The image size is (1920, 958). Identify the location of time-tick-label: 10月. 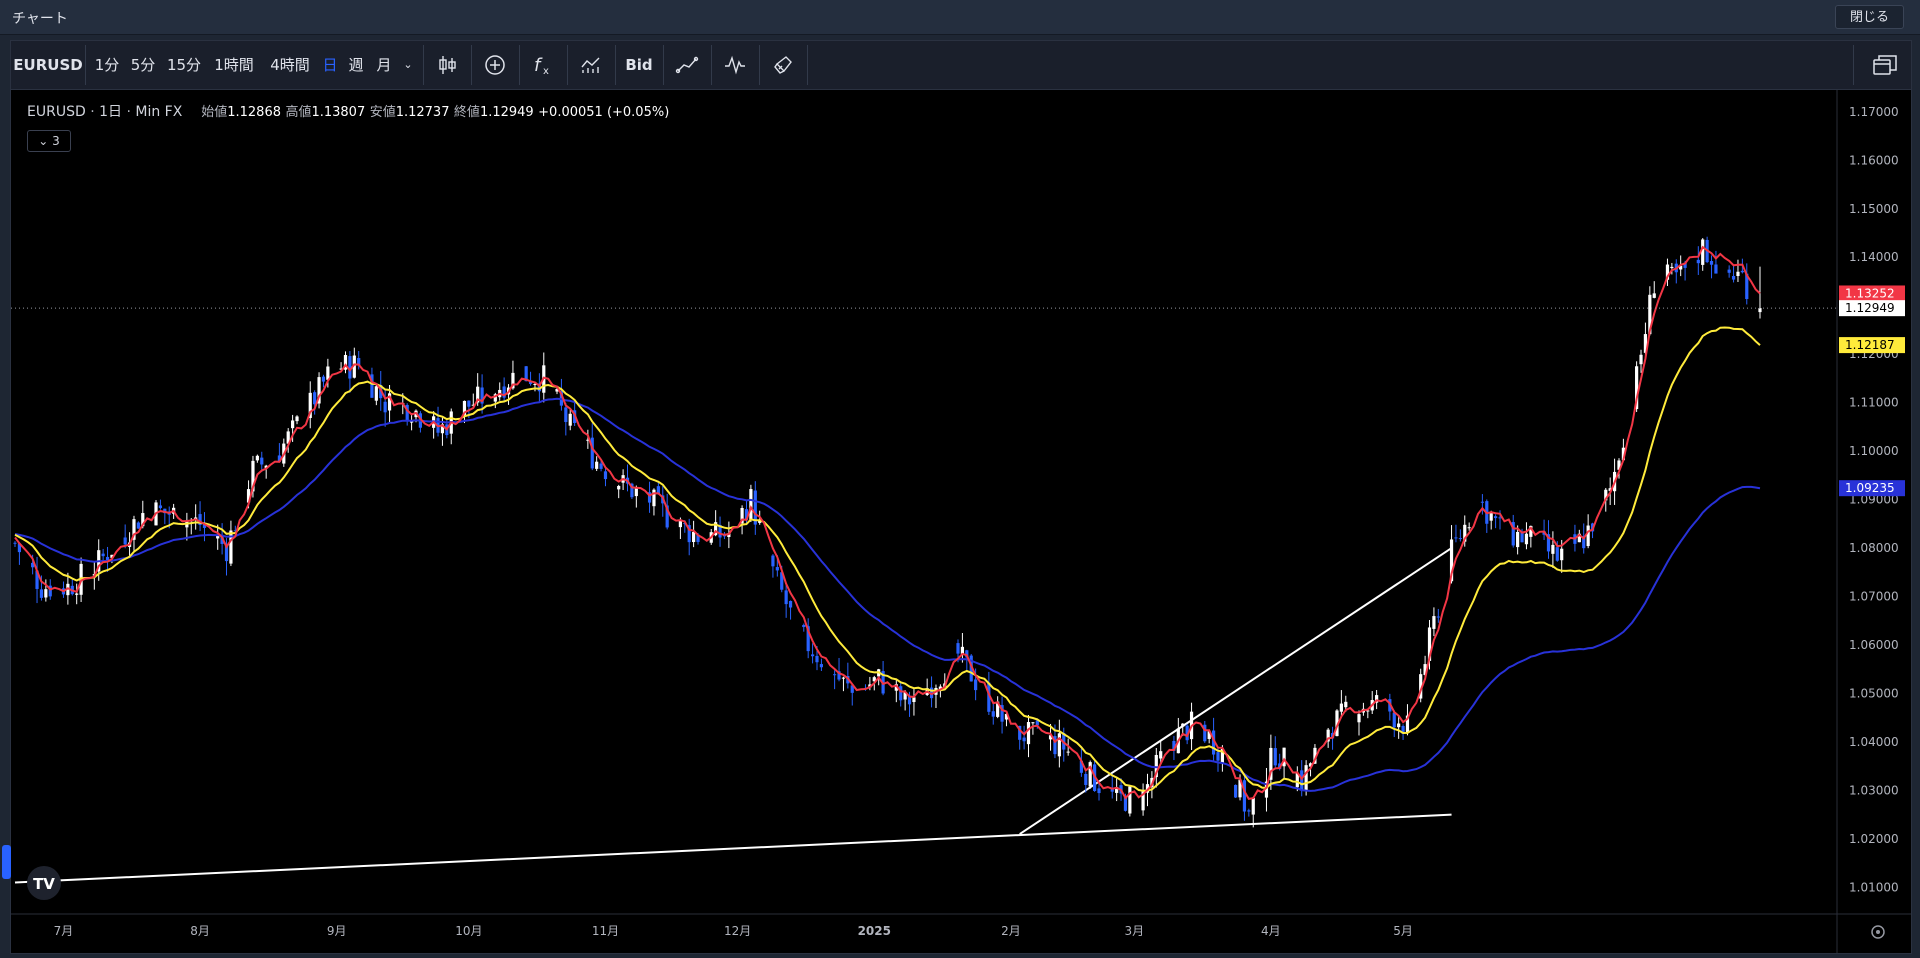
(468, 931).